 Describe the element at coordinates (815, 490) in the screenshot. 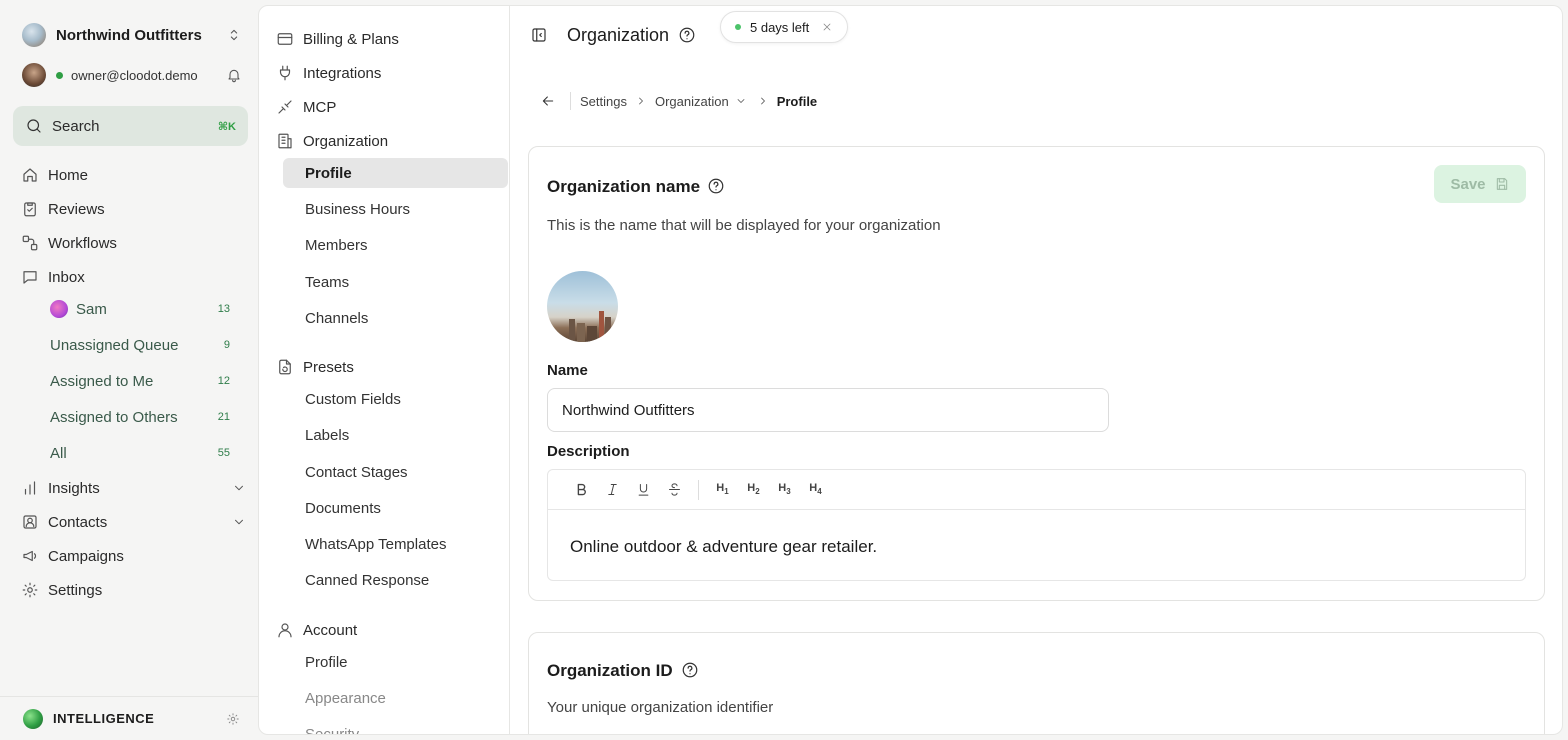

I see `heading-4-button: H4` at that location.